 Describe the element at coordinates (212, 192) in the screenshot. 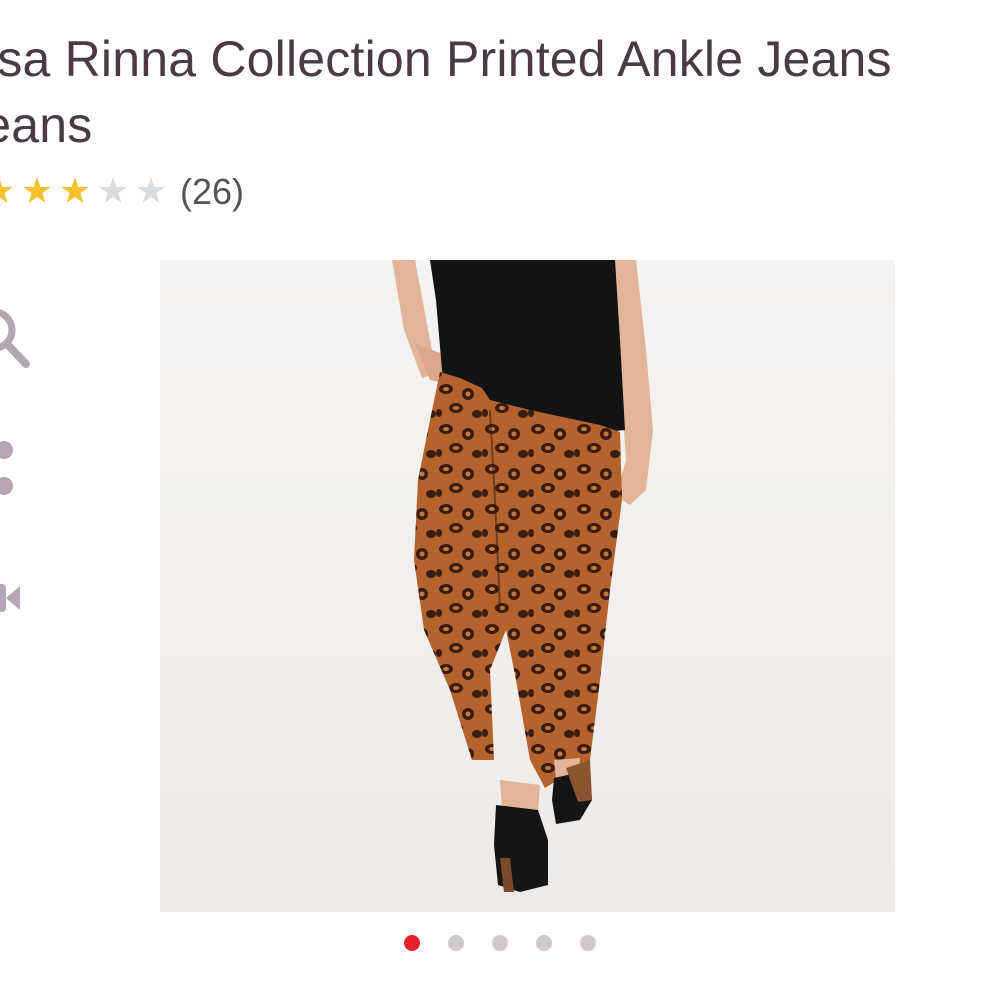

I see `review-count: (26)` at that location.